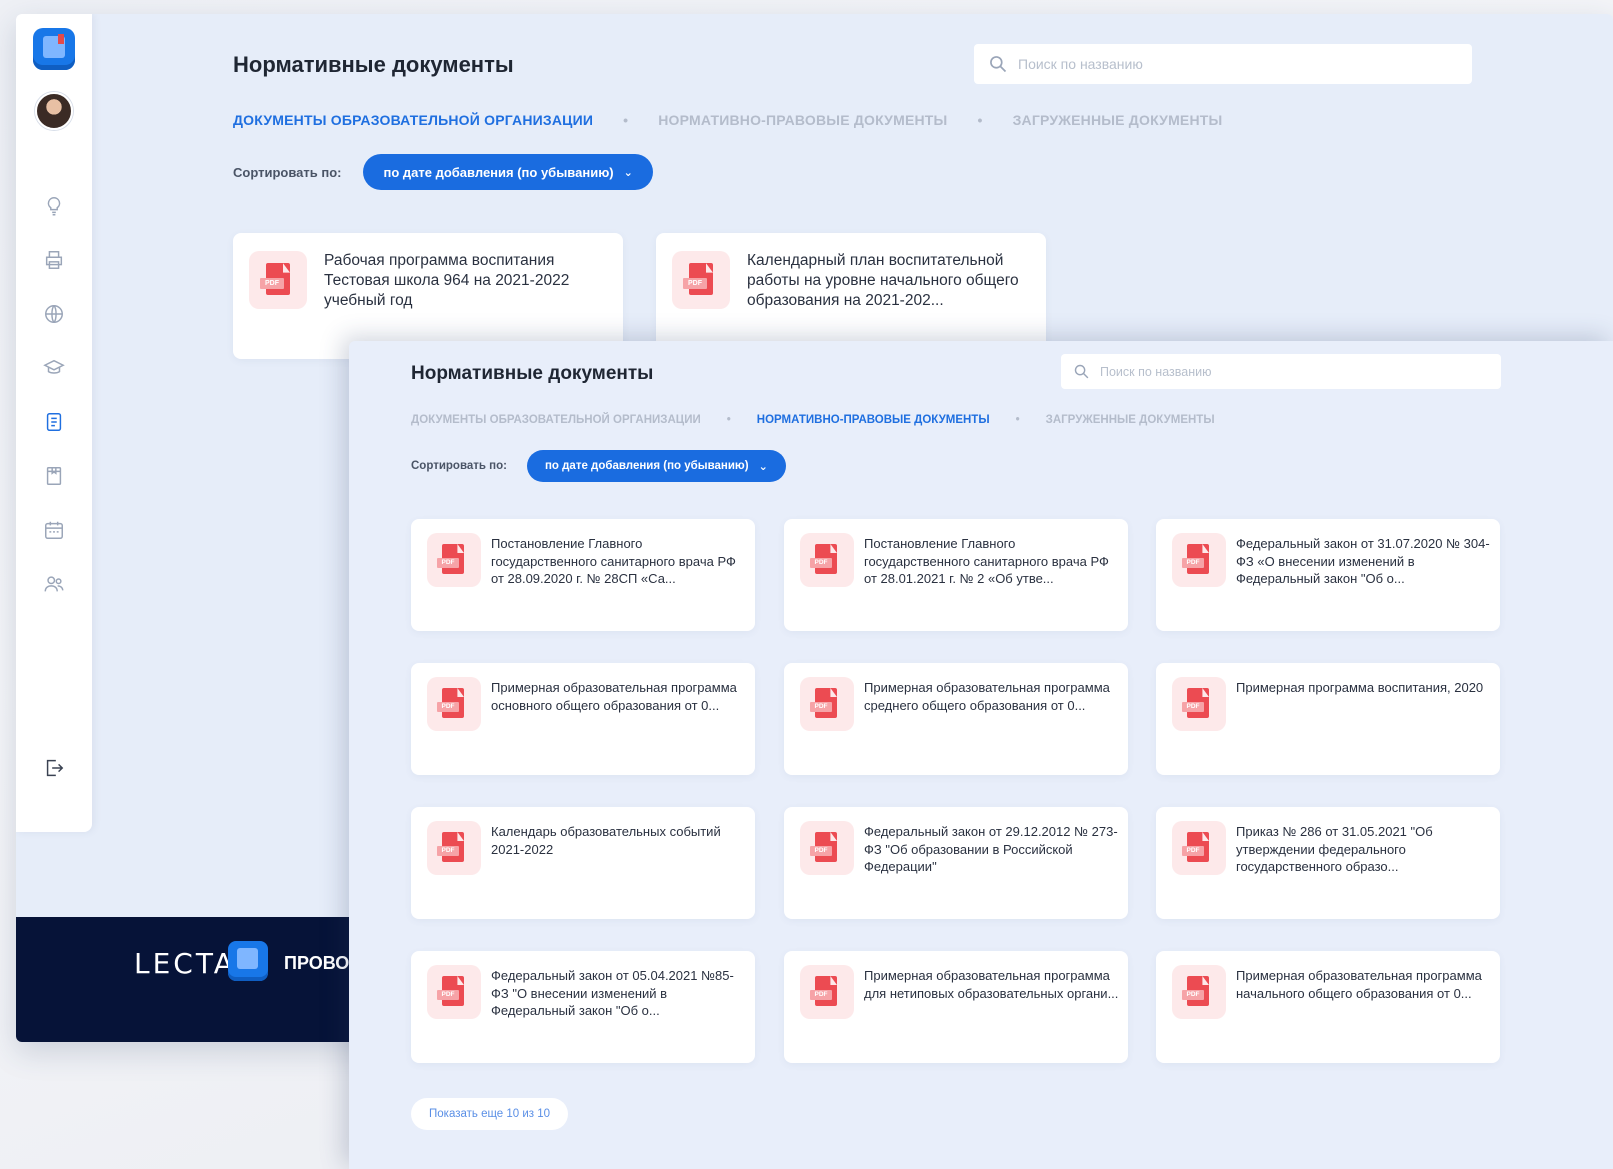 This screenshot has height=1169, width=1613. What do you see at coordinates (54, 111) in the screenshot?
I see `avatar` at bounding box center [54, 111].